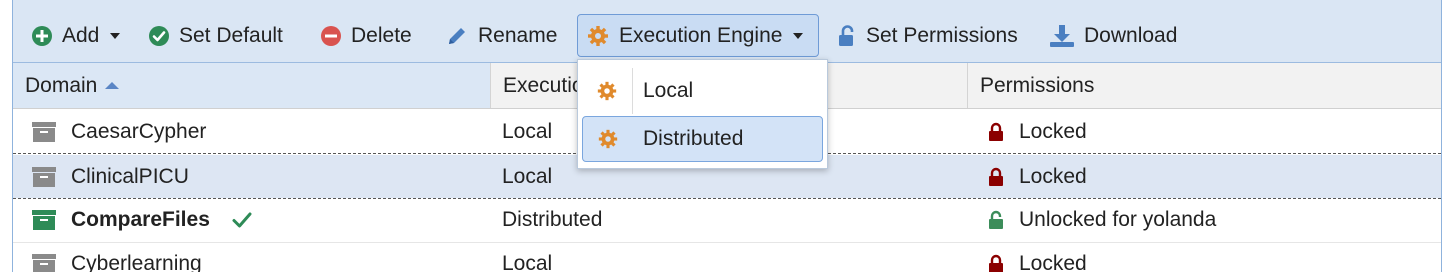 This screenshot has width=1454, height=272. I want to click on pencil-icon, so click(457, 35).